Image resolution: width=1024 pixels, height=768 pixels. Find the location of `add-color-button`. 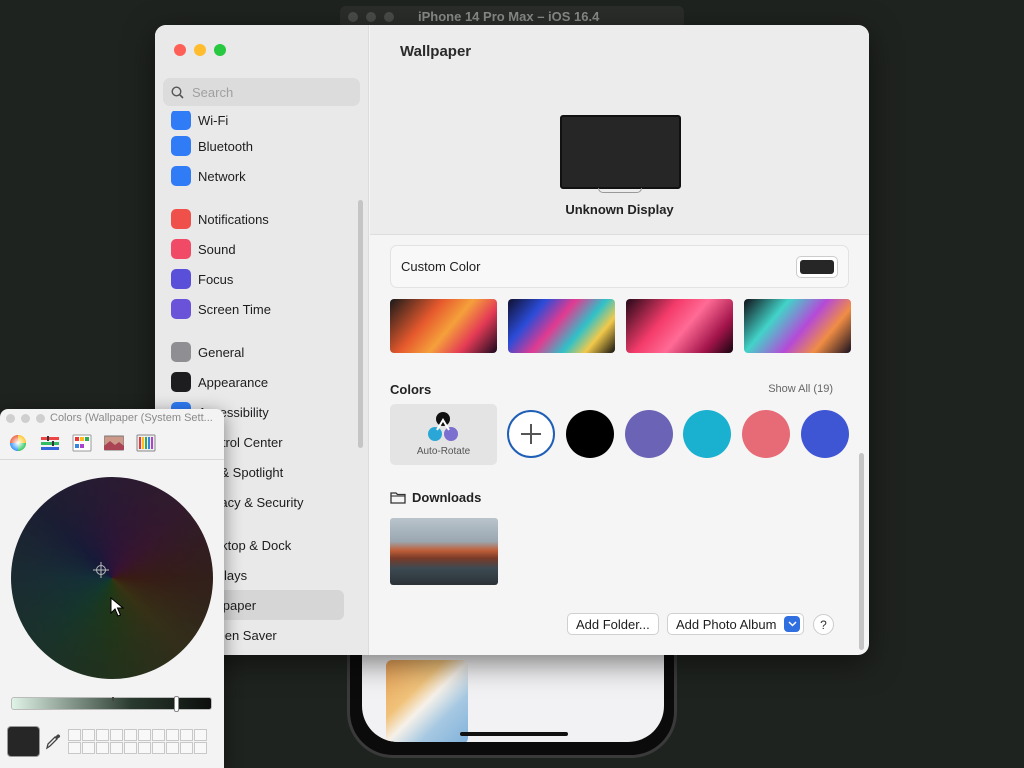

add-color-button is located at coordinates (531, 434).